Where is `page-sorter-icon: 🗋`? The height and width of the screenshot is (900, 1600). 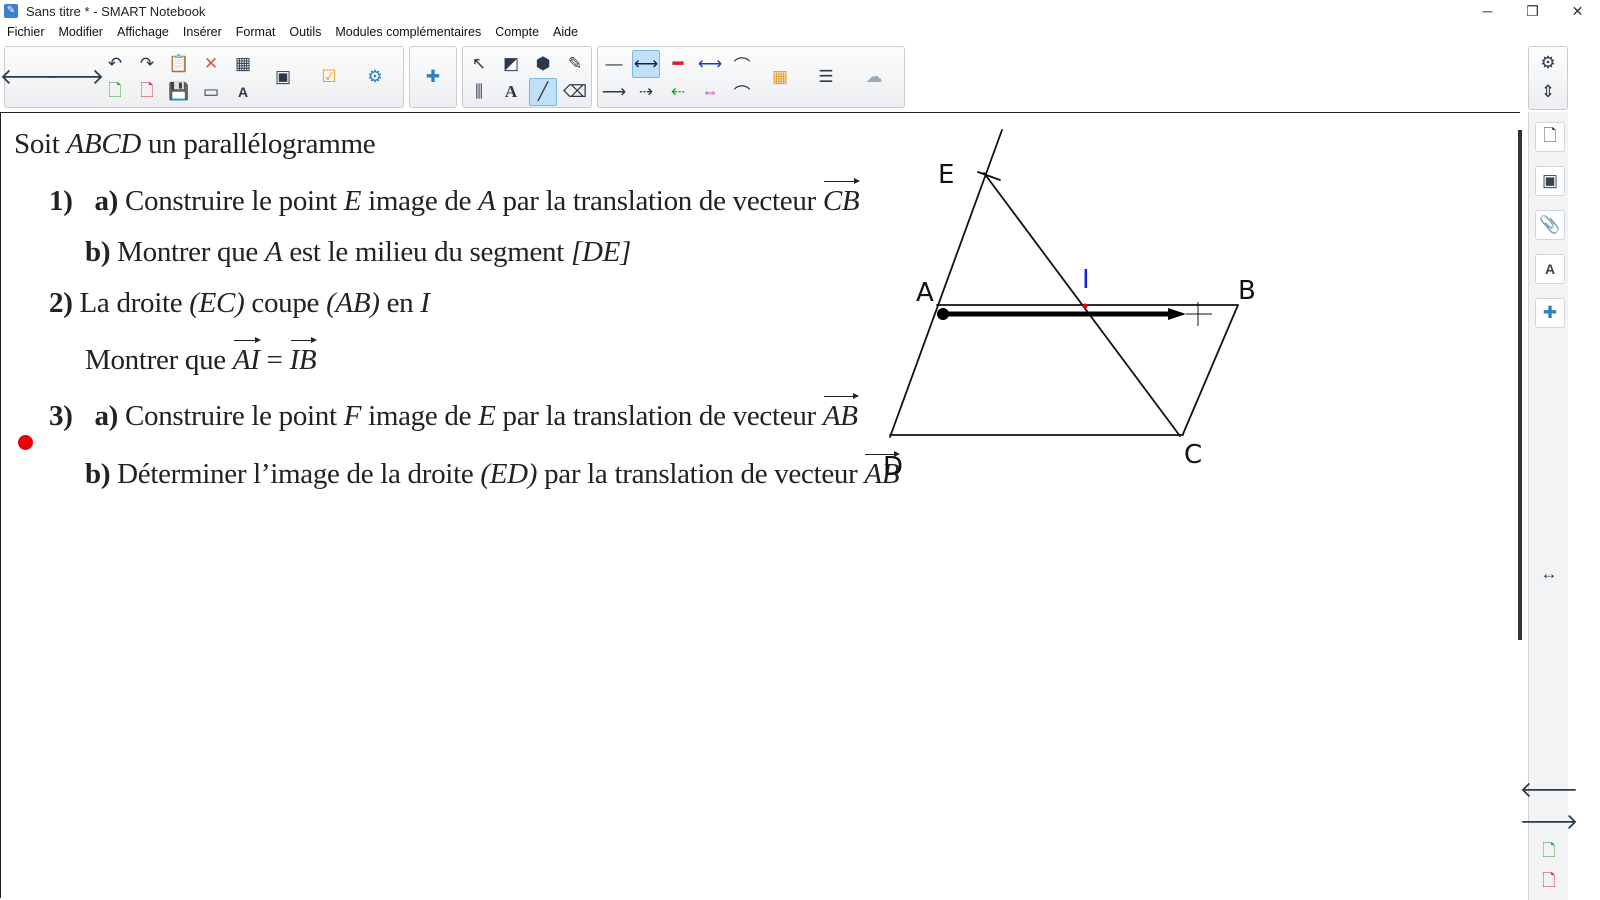
page-sorter-icon: 🗋 is located at coordinates (1550, 137).